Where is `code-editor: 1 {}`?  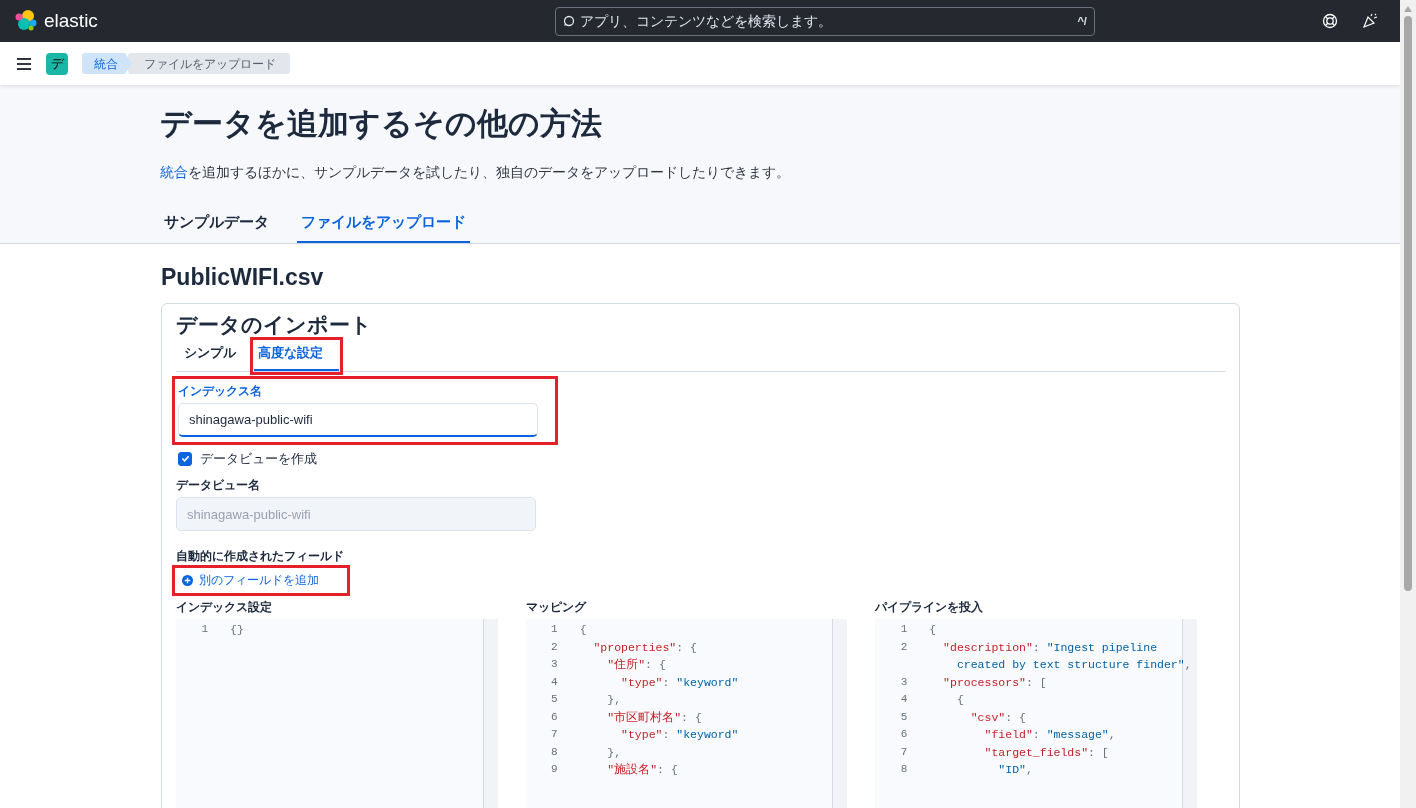 code-editor: 1 {} is located at coordinates (337, 713).